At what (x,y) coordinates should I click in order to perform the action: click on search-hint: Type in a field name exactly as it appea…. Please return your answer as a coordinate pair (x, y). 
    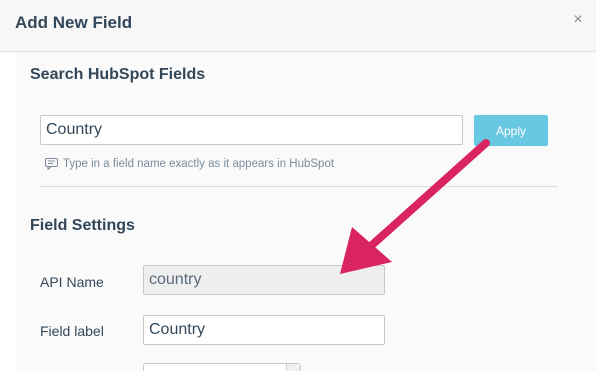
    Looking at the image, I should click on (189, 164).